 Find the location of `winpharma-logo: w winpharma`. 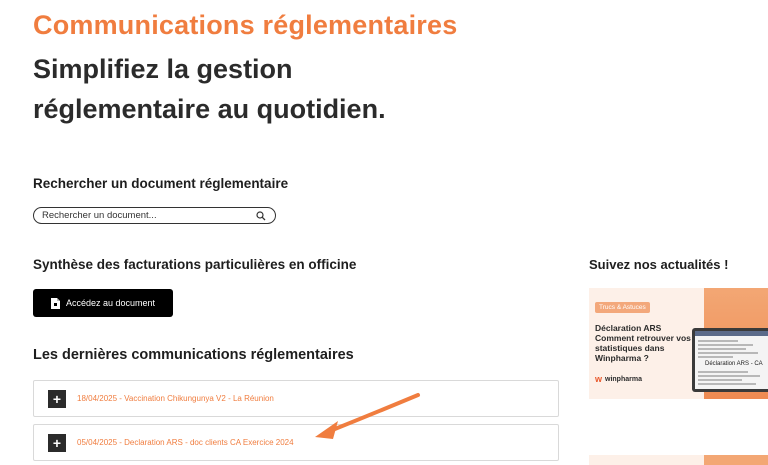

winpharma-logo: w winpharma is located at coordinates (618, 379).